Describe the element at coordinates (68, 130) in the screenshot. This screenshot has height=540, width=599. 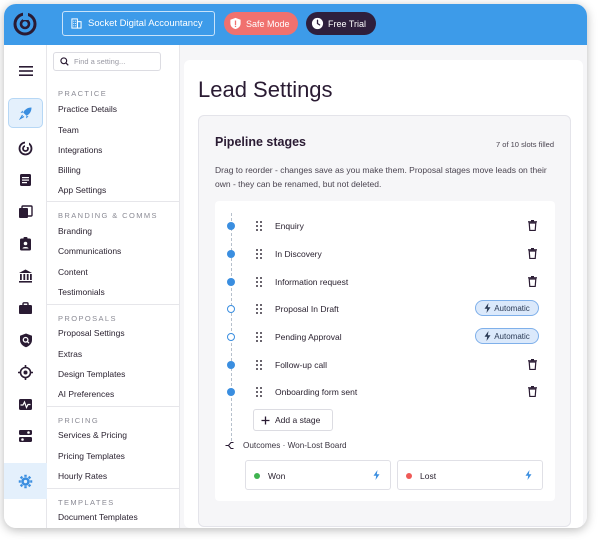
I see `menu-item-team: Team` at that location.